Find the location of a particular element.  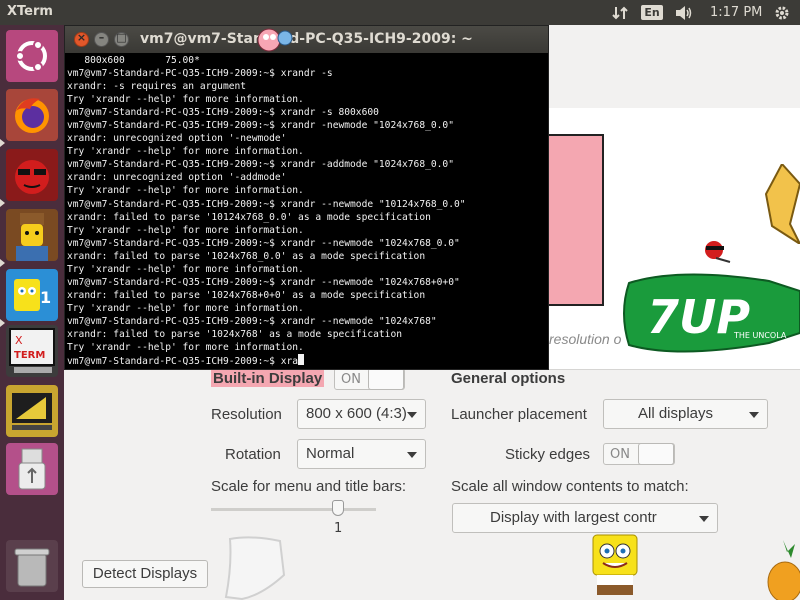

spongebob-game-icon: 1 is located at coordinates (32, 295).